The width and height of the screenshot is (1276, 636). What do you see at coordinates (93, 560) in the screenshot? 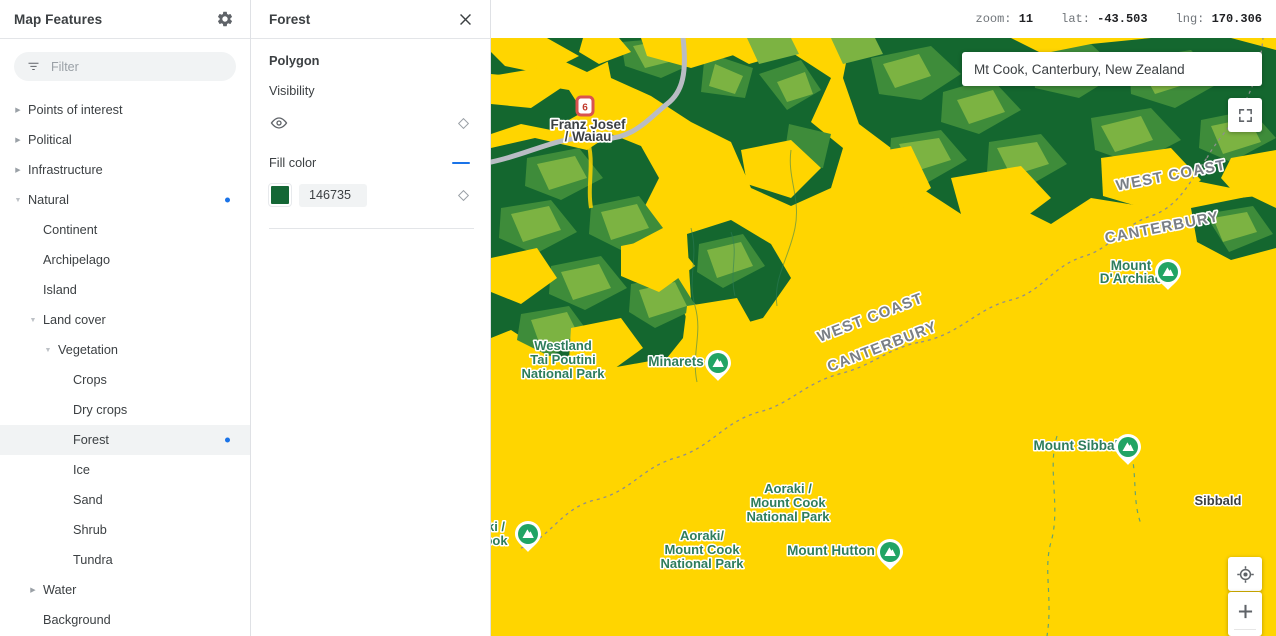
I see `sidebar-item-label: Tundra` at bounding box center [93, 560].